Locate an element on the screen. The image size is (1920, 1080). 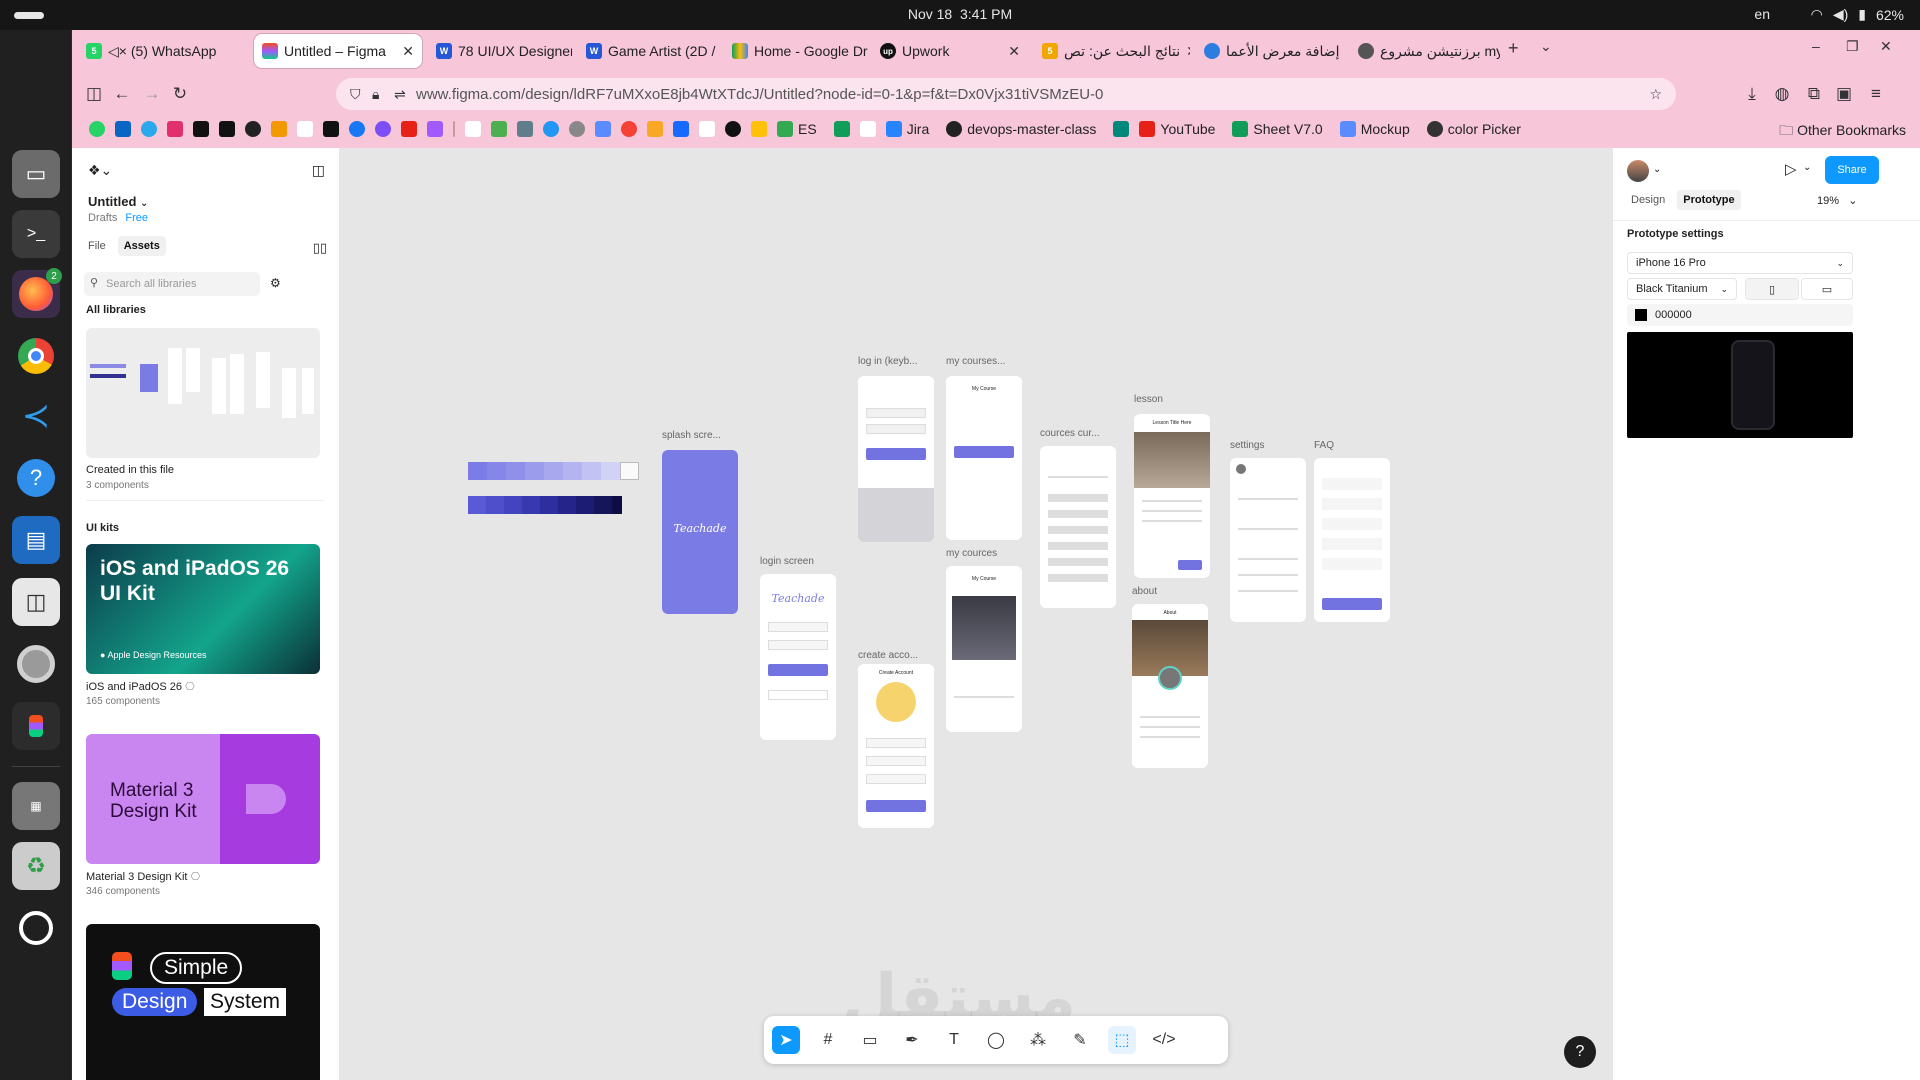
tab-job1: W78 UI/UX Designer✕ is located at coordinates (500, 51).